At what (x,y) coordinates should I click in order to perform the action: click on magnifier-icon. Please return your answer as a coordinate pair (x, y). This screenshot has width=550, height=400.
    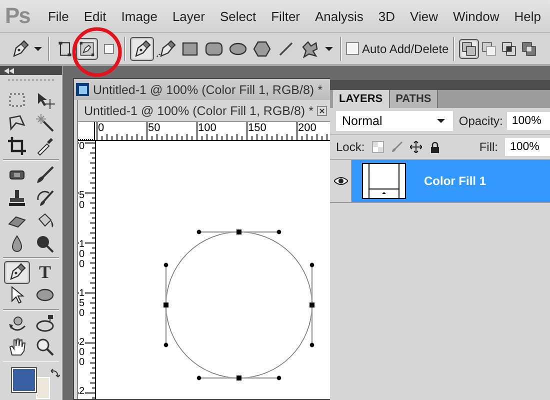
    Looking at the image, I should click on (45, 347).